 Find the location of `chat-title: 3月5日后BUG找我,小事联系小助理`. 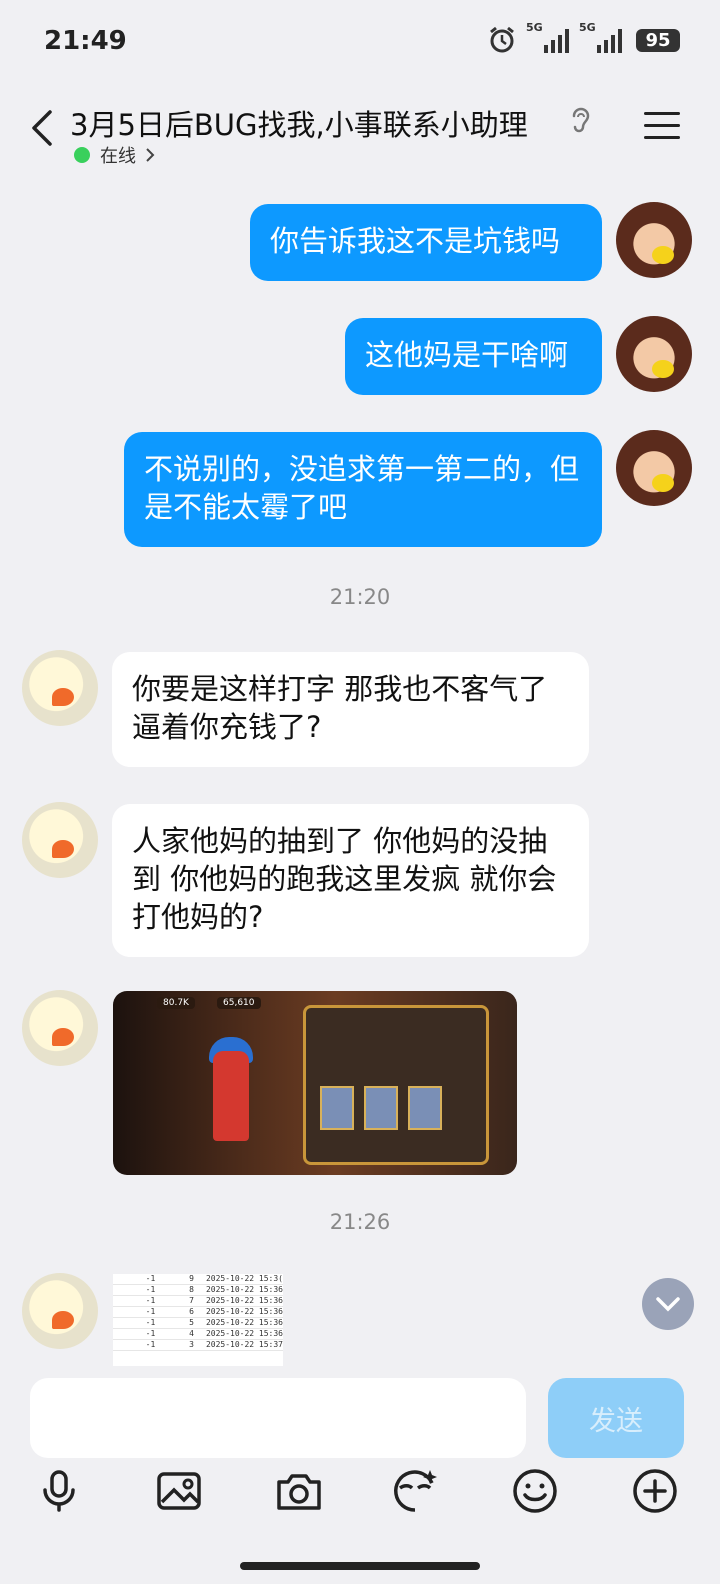

chat-title: 3月5日后BUG找我,小事联系小助理 is located at coordinates (299, 123).